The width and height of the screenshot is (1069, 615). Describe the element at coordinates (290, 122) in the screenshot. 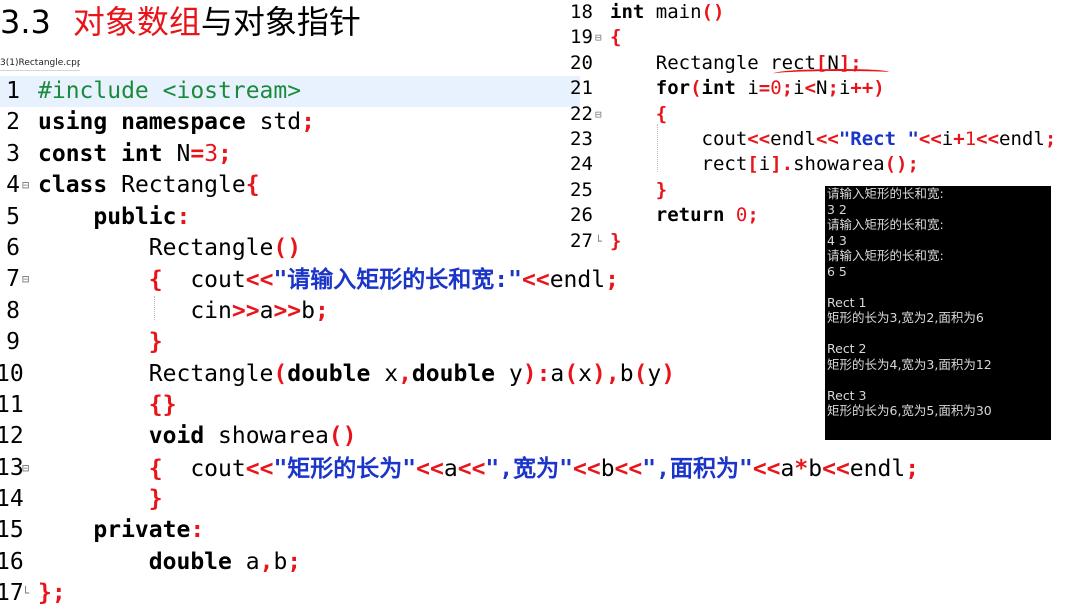

I see `code-line: 2 using namespace std;` at that location.